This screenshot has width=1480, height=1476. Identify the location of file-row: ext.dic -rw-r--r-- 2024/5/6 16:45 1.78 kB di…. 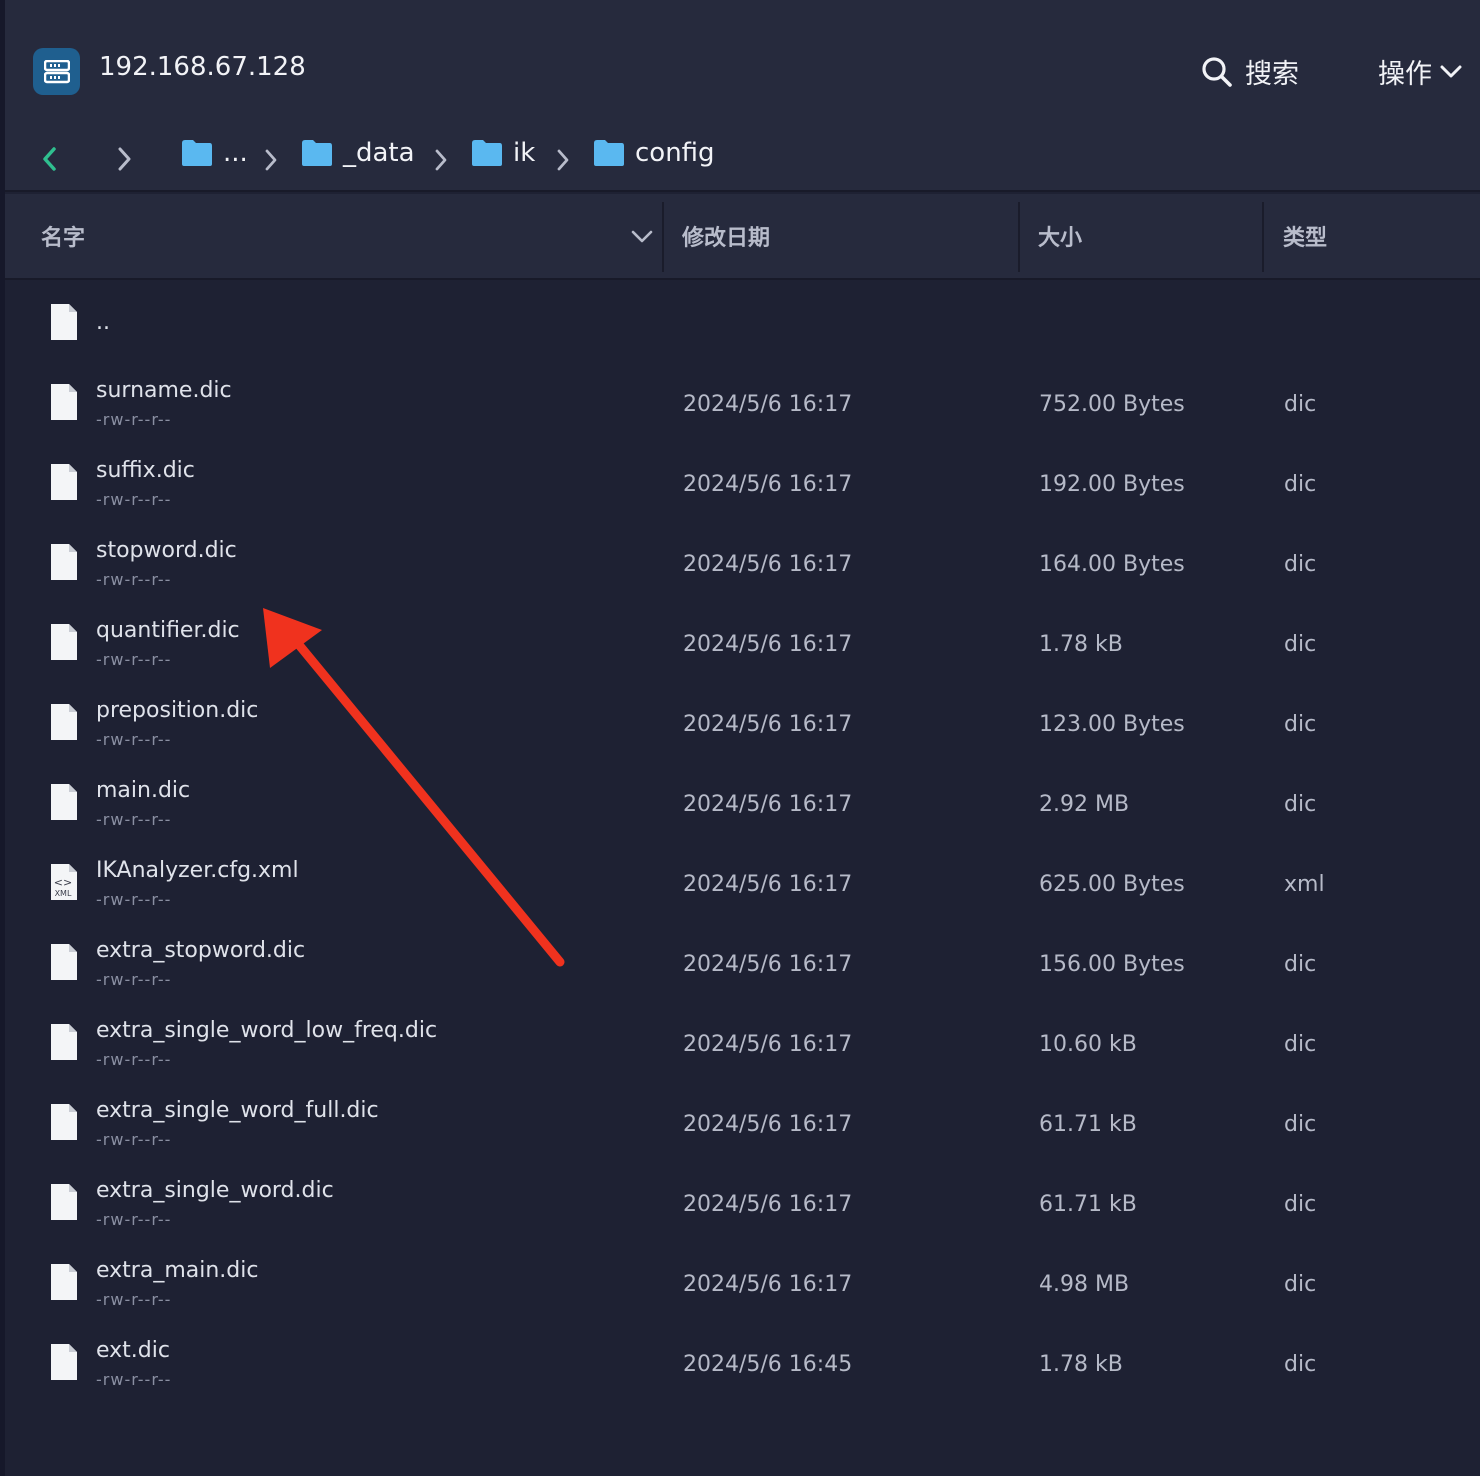
(742, 1362).